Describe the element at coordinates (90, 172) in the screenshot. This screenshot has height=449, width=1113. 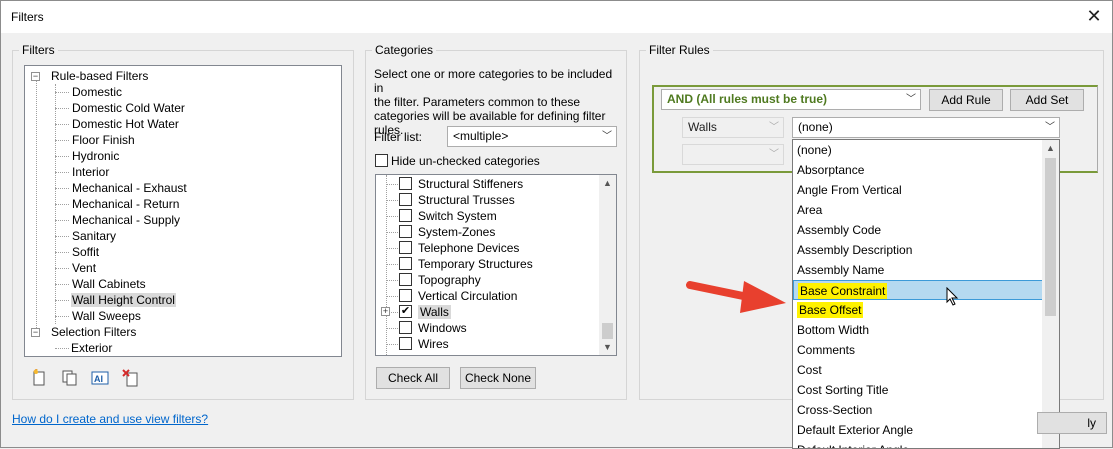
I see `tree-item-filter: Interior` at that location.